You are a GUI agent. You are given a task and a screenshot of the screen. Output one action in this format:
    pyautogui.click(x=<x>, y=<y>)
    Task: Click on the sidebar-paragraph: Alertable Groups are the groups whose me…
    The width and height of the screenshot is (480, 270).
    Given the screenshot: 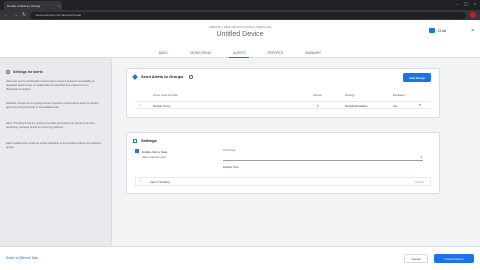 What is the action you would take?
    pyautogui.click(x=52, y=105)
    